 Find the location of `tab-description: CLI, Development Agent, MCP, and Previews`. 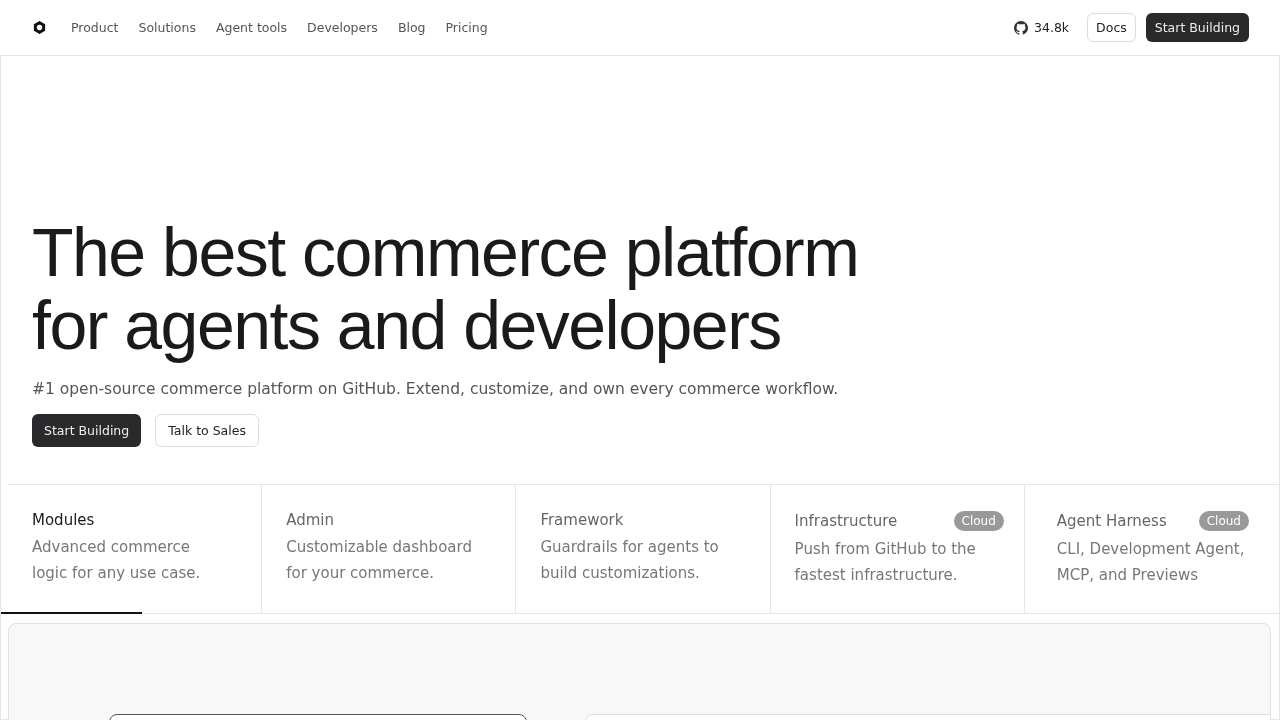

tab-description: CLI, Development Agent, MCP, and Previews is located at coordinates (1151, 562).